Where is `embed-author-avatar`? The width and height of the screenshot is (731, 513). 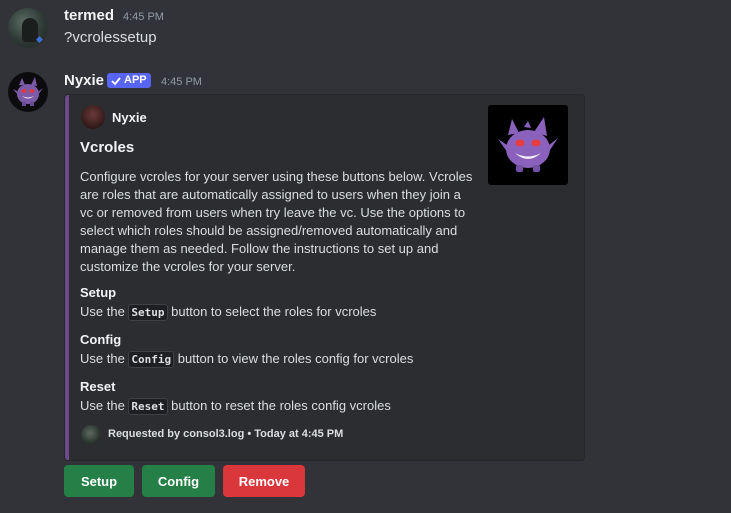
embed-author-avatar is located at coordinates (93, 117).